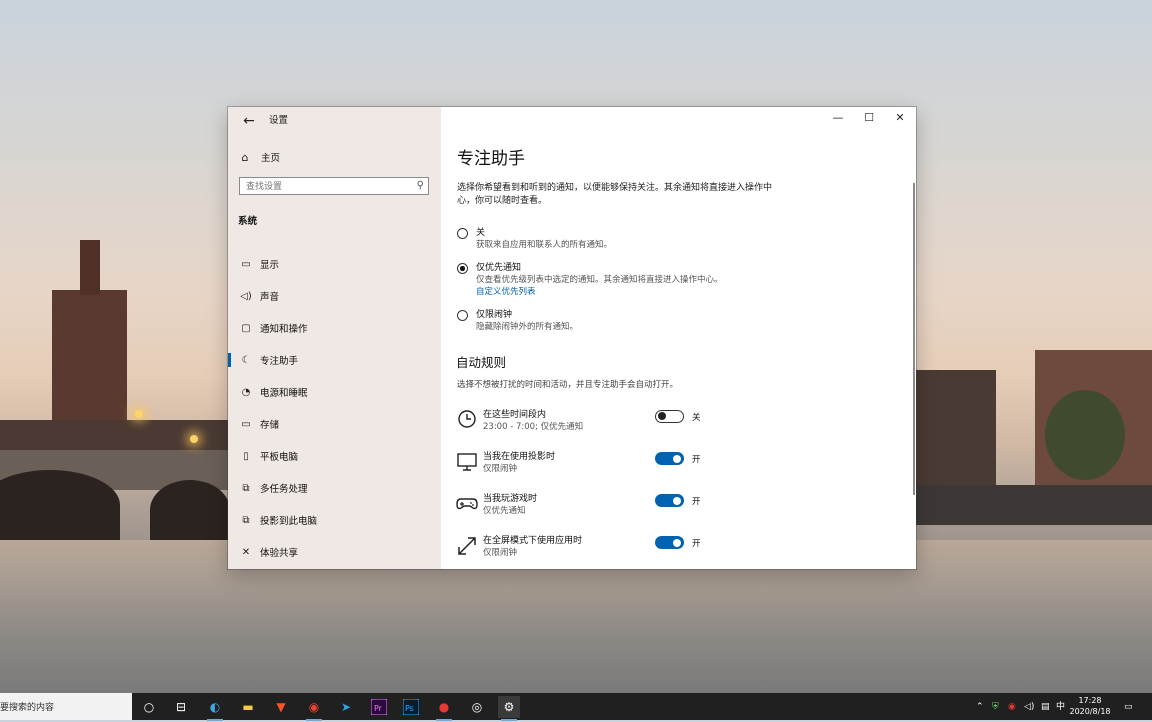  Describe the element at coordinates (1029, 707) in the screenshot. I see `volume-icon: ◁)` at that location.